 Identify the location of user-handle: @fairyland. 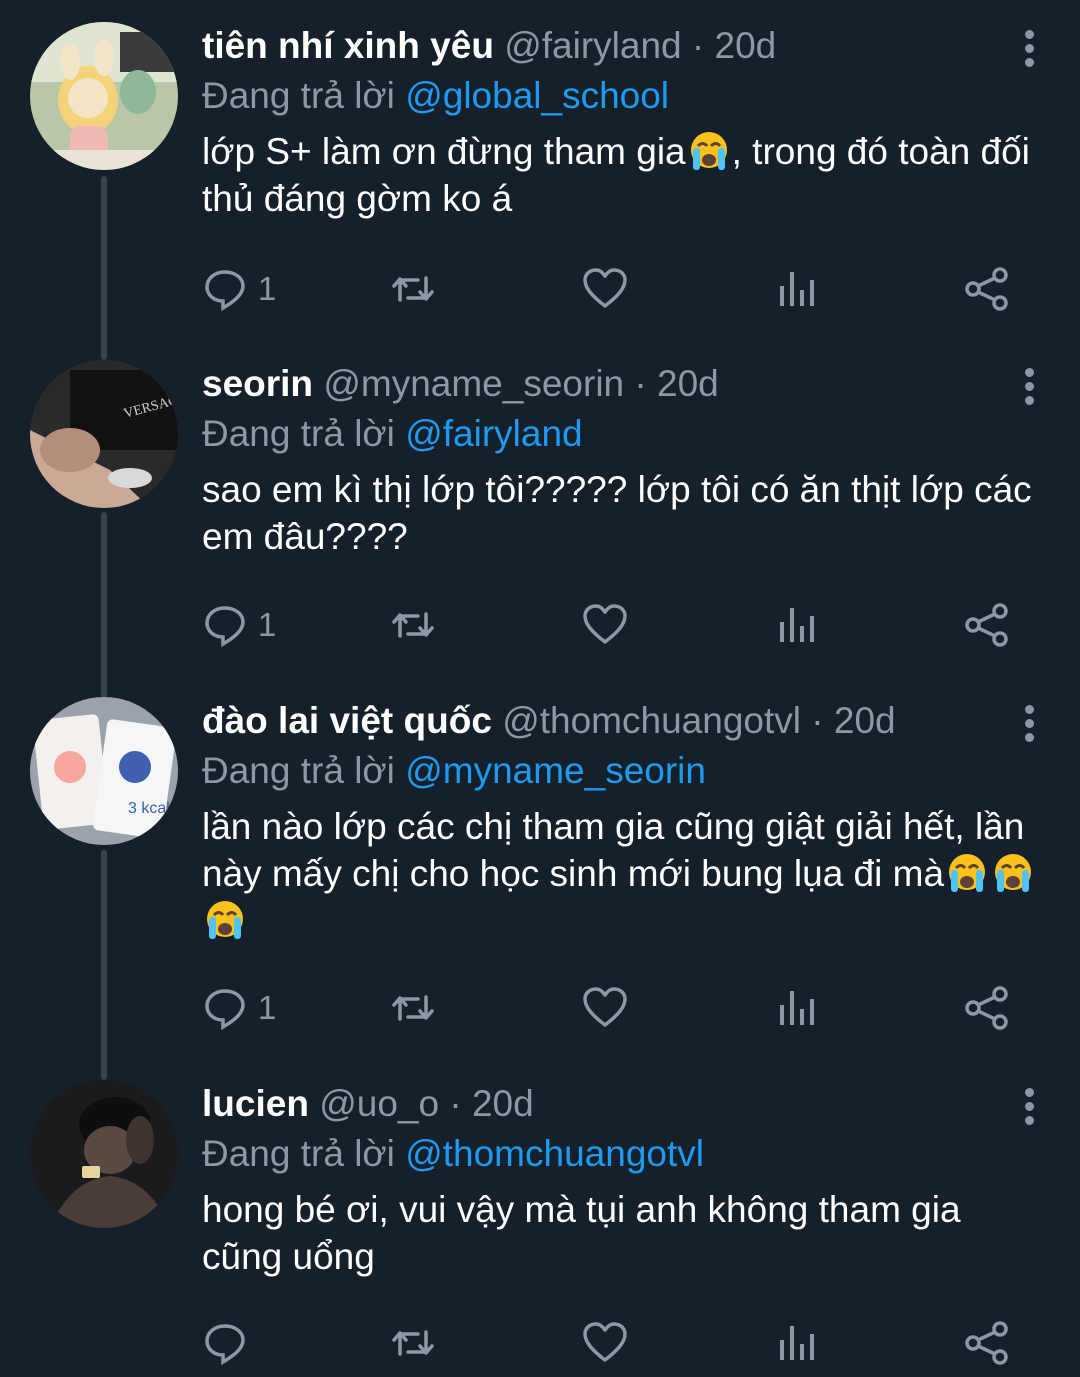
(592, 45).